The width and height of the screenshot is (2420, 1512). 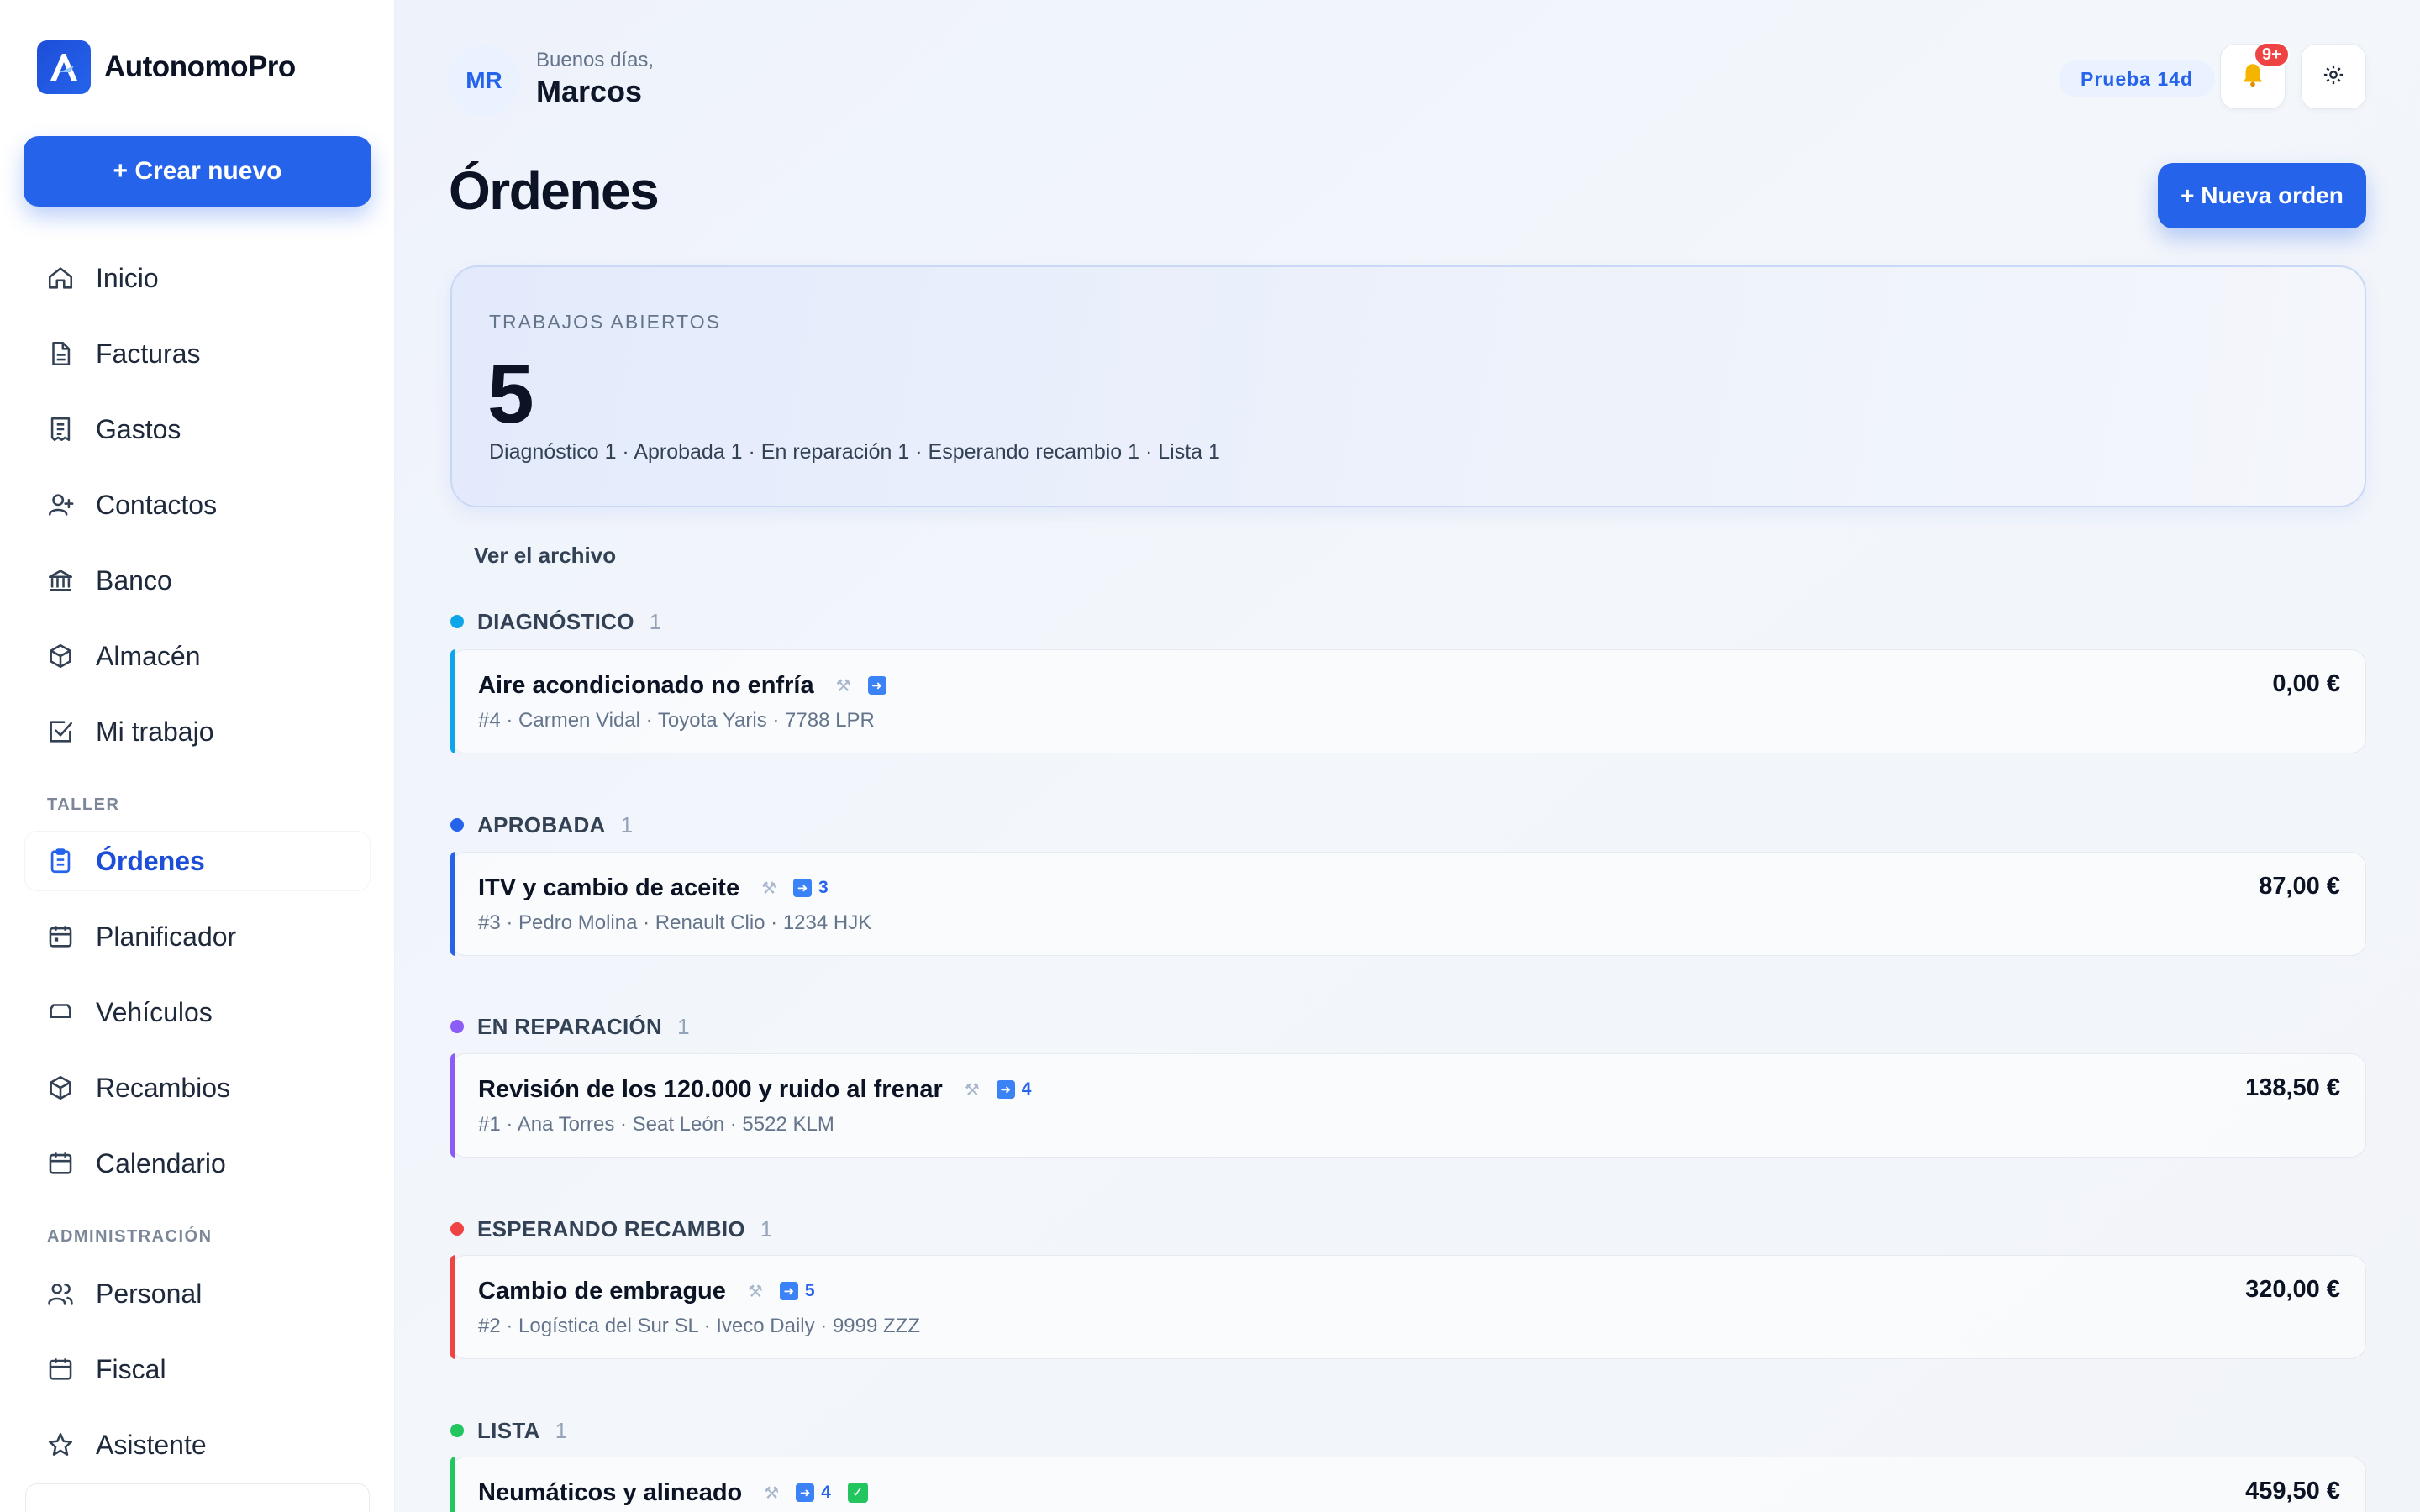 I want to click on sidebar-item-inicio: Inicio, so click(x=197, y=278).